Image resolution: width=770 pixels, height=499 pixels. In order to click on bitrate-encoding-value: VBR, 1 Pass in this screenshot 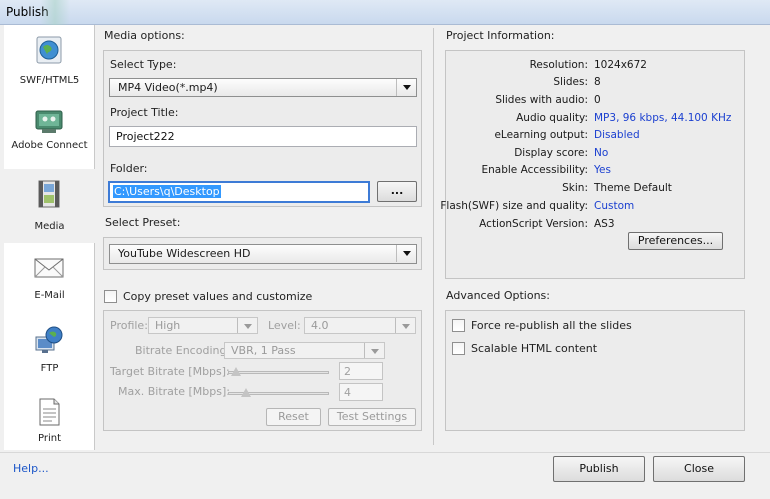, I will do `click(263, 350)`.